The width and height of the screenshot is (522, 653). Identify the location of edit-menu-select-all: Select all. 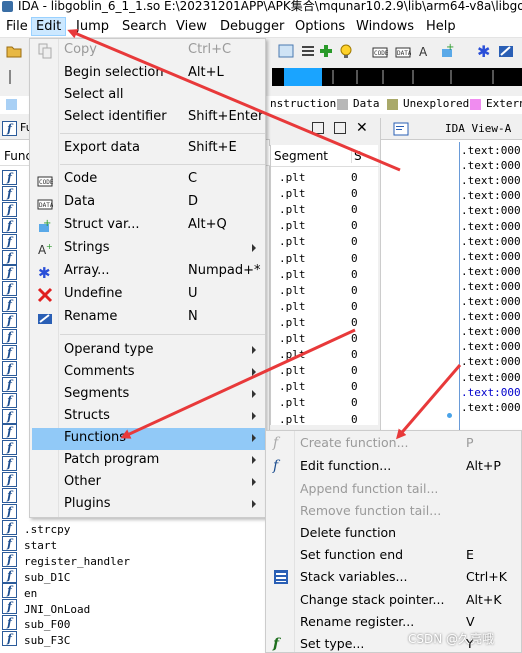
(148, 96).